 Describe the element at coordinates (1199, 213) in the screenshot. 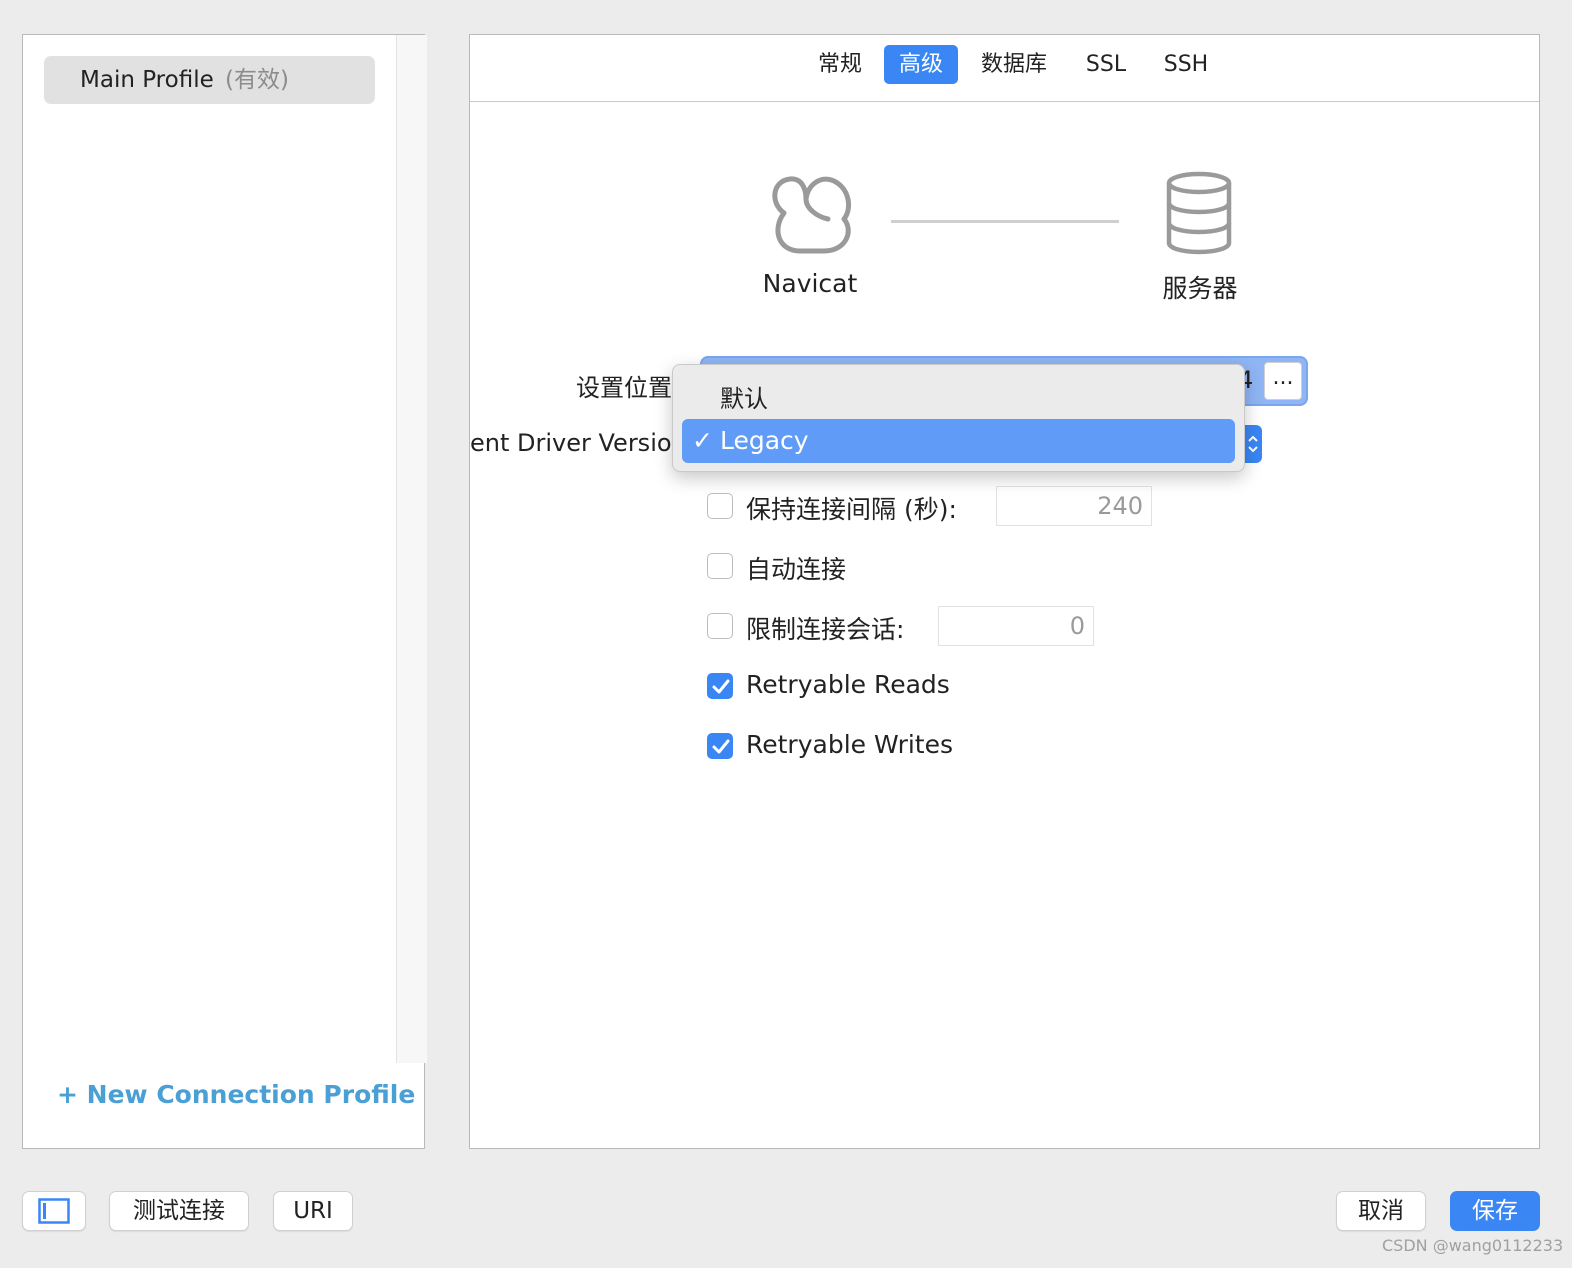

I see `database-icon` at that location.